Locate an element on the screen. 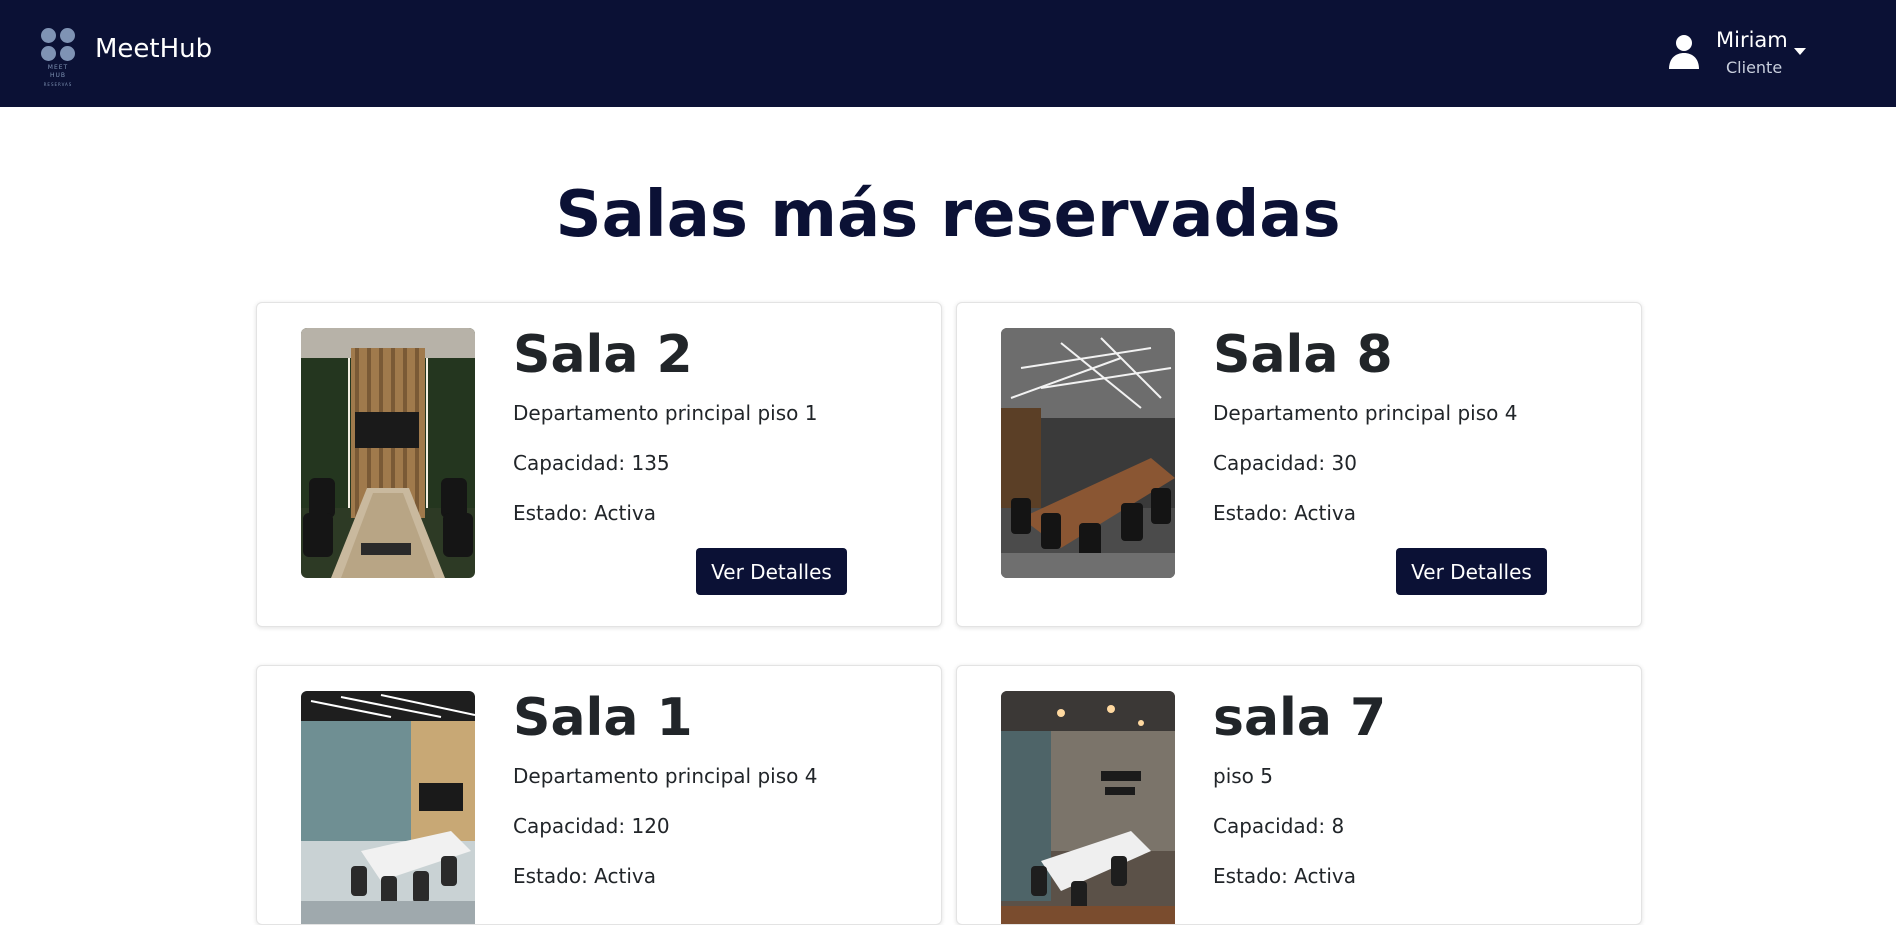 The image size is (1896, 925). meethub-logo: MEET HUB RESERVAS is located at coordinates (58, 57).